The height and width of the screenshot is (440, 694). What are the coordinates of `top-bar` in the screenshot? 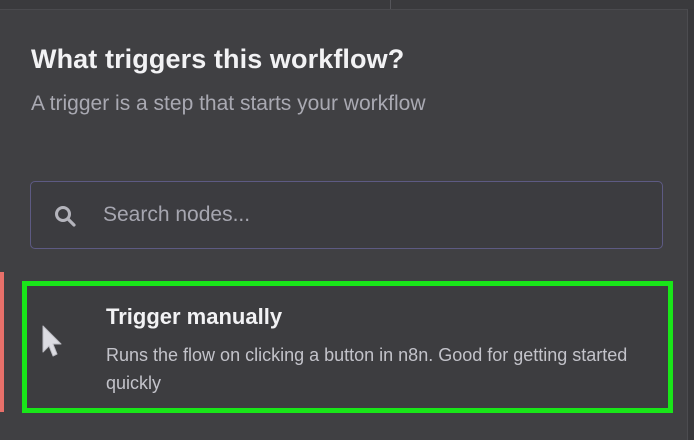 It's located at (347, 5).